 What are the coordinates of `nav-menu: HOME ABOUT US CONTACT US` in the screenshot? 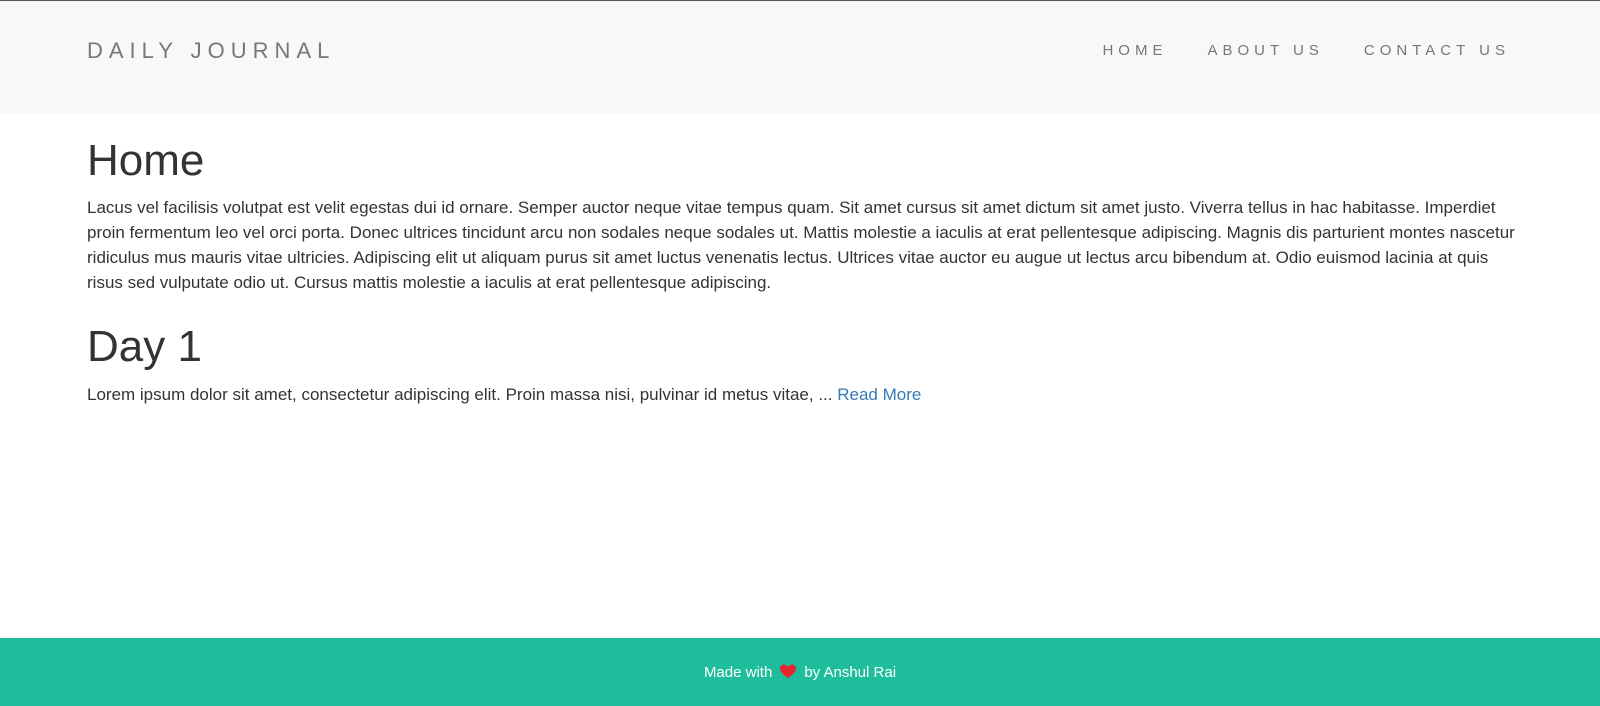 It's located at (1306, 51).